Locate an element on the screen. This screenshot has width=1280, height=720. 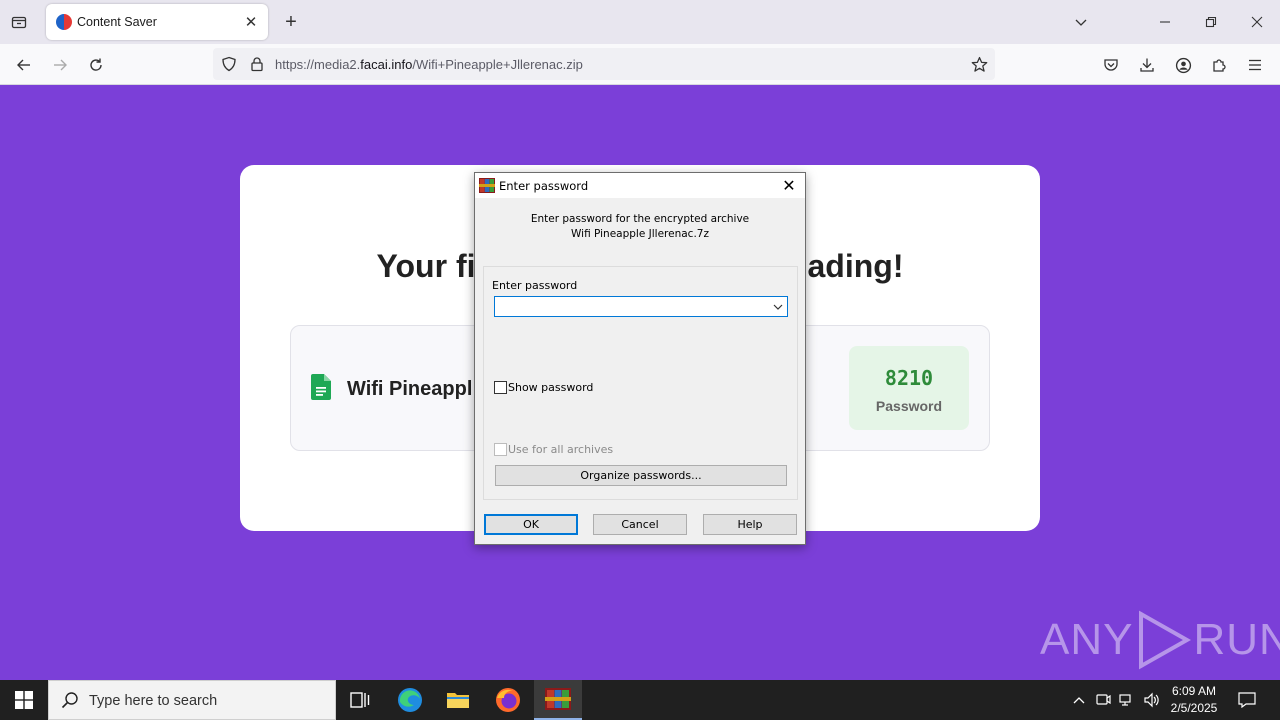
watermark-text-right: RUN is located at coordinates (1236, 639).